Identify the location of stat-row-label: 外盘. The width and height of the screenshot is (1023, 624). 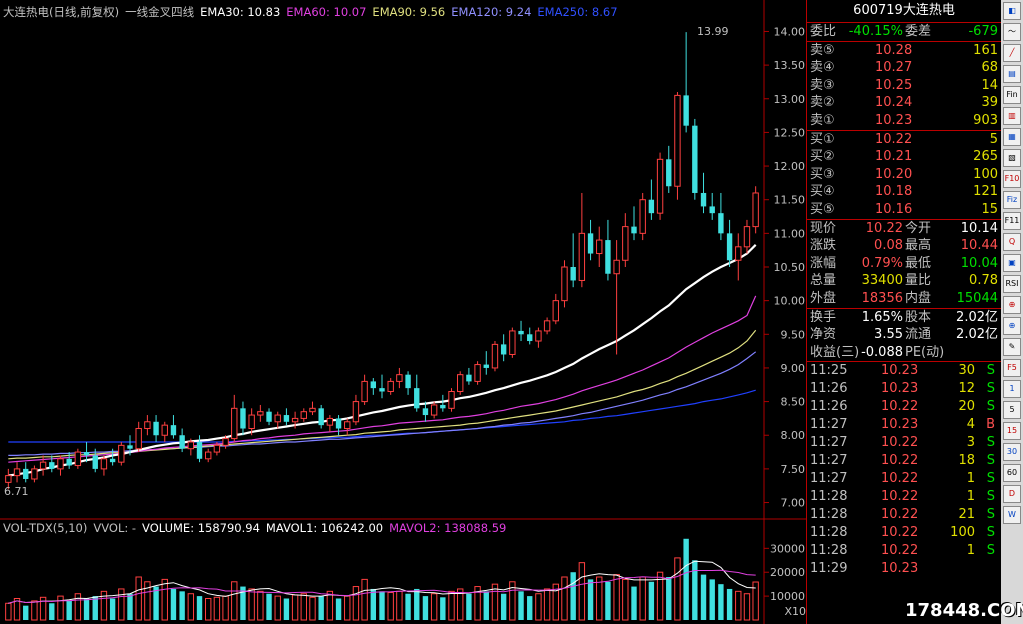
(823, 298).